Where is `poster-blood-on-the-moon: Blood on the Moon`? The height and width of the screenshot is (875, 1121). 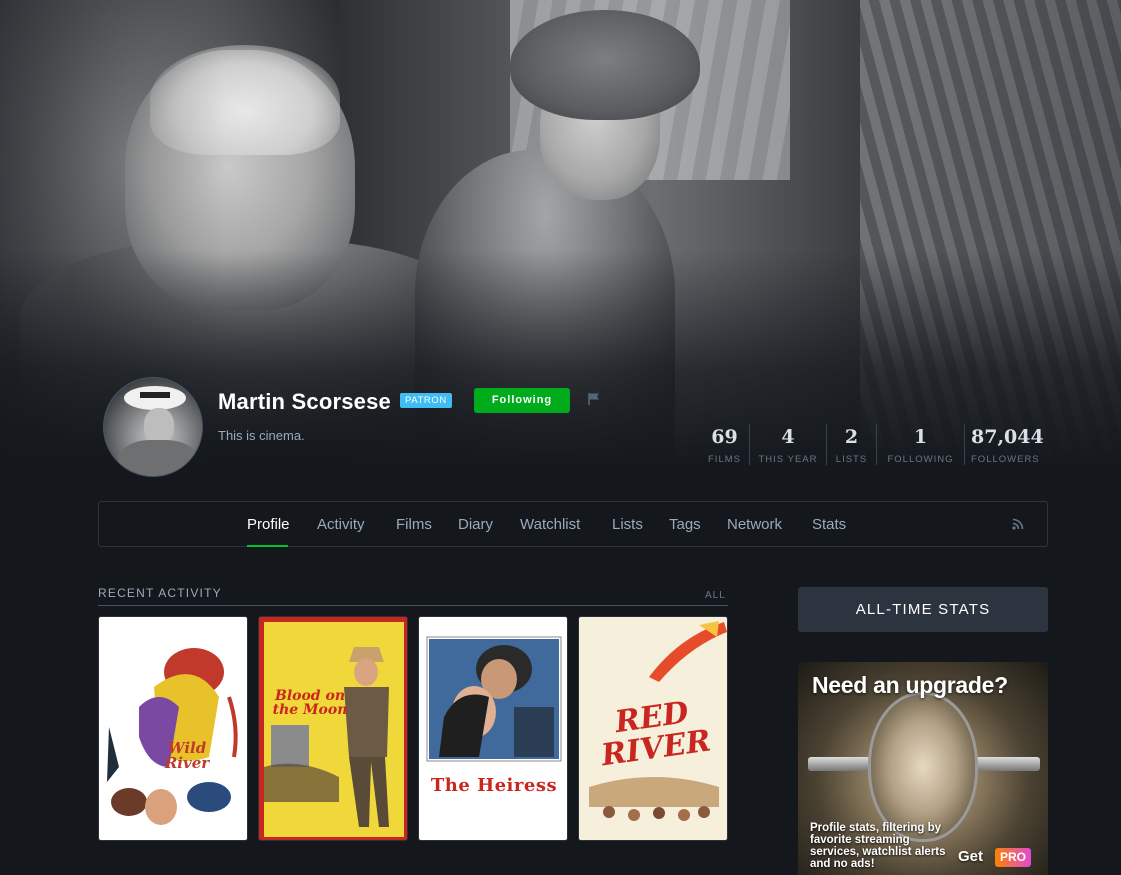 poster-blood-on-the-moon: Blood on the Moon is located at coordinates (333, 728).